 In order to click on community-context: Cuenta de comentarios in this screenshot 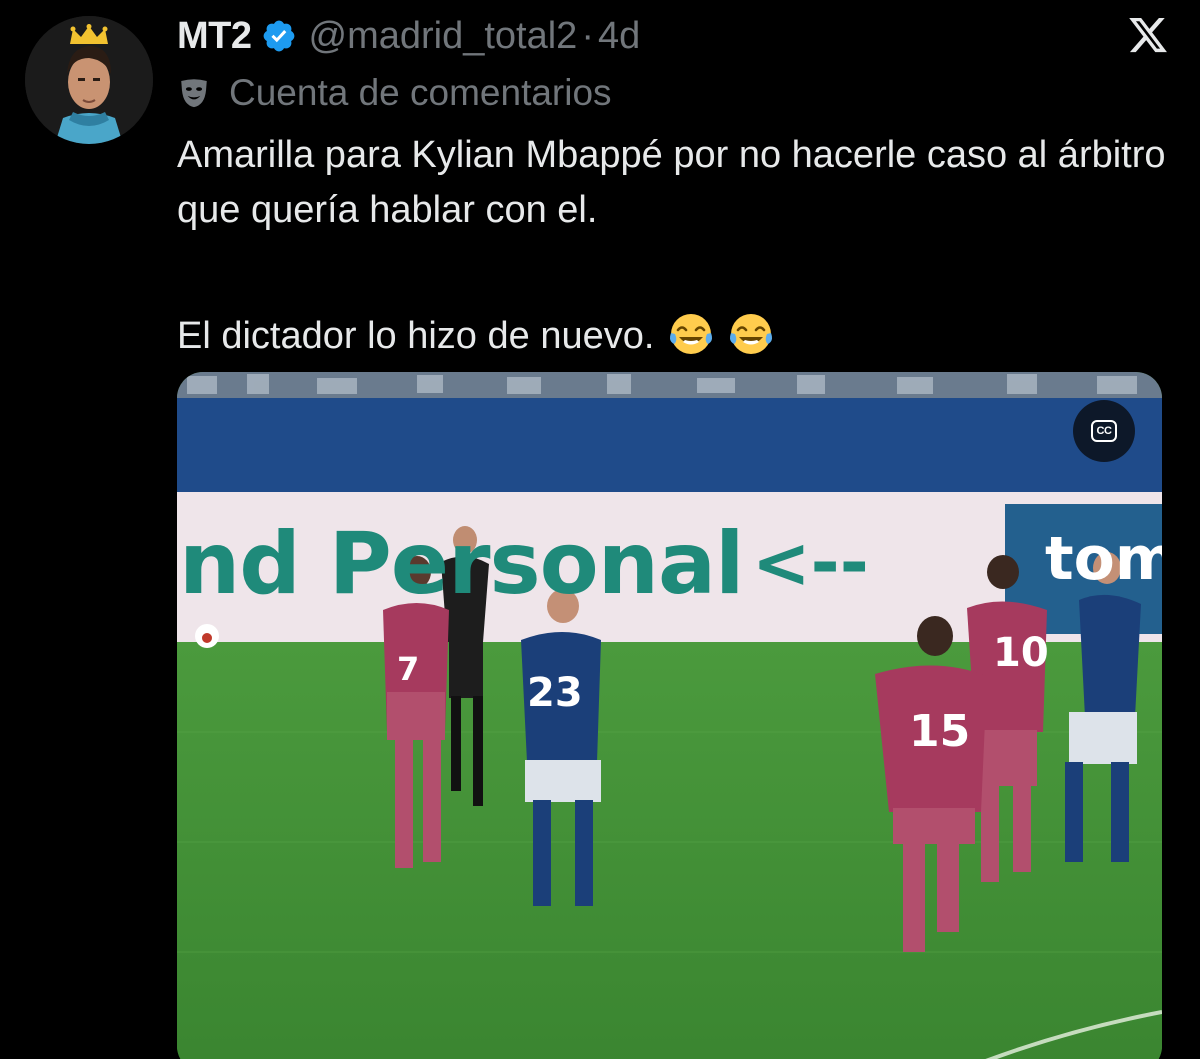, I will do `click(394, 93)`.